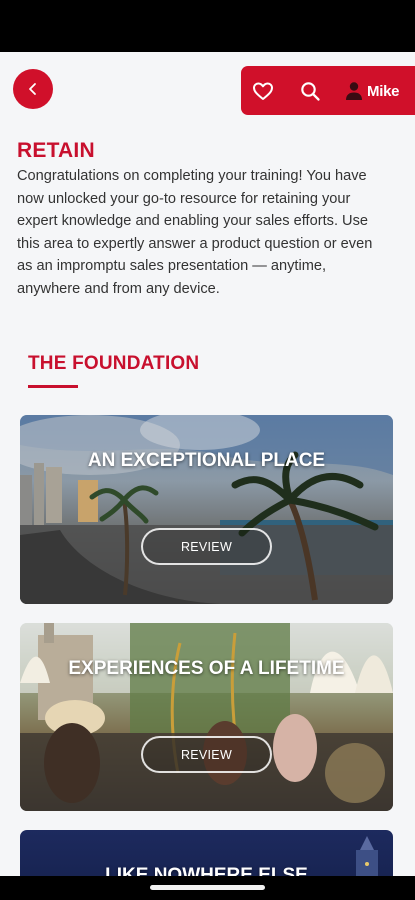  Describe the element at coordinates (263, 91) in the screenshot. I see `heart-icon` at that location.